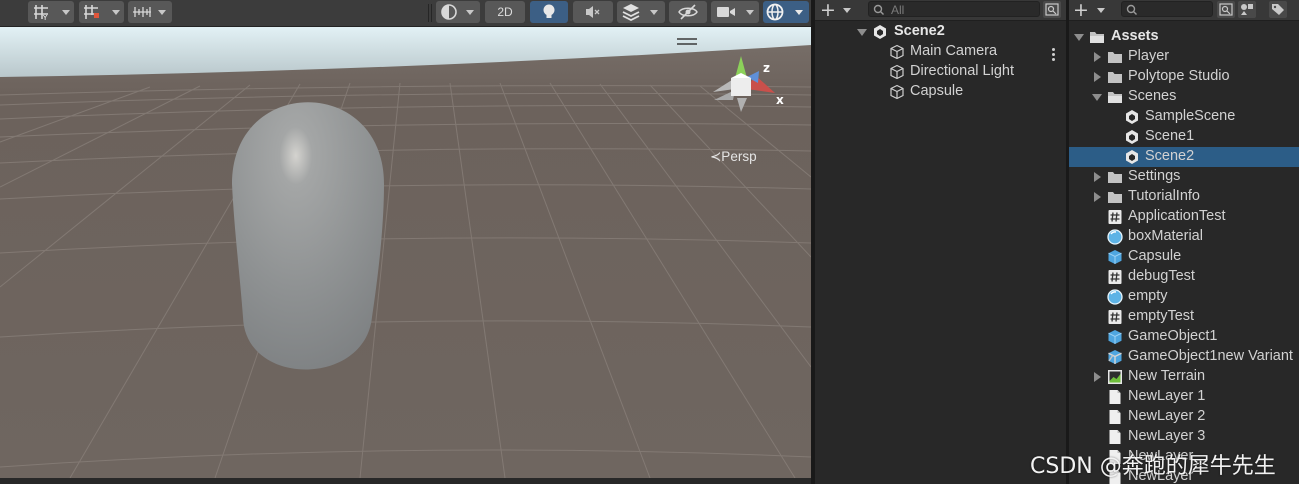  What do you see at coordinates (150, 12) in the screenshot?
I see `ruler-toggle-button` at bounding box center [150, 12].